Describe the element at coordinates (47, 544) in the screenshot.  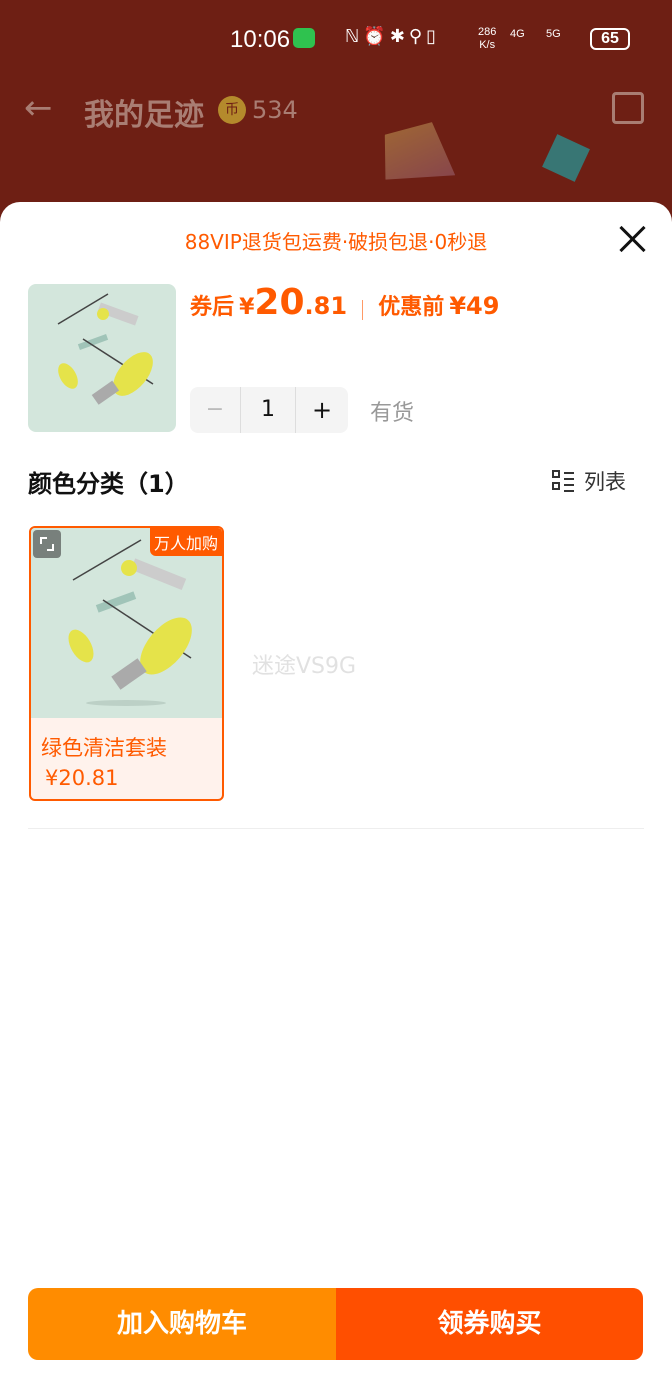
I see `expand-icon` at that location.